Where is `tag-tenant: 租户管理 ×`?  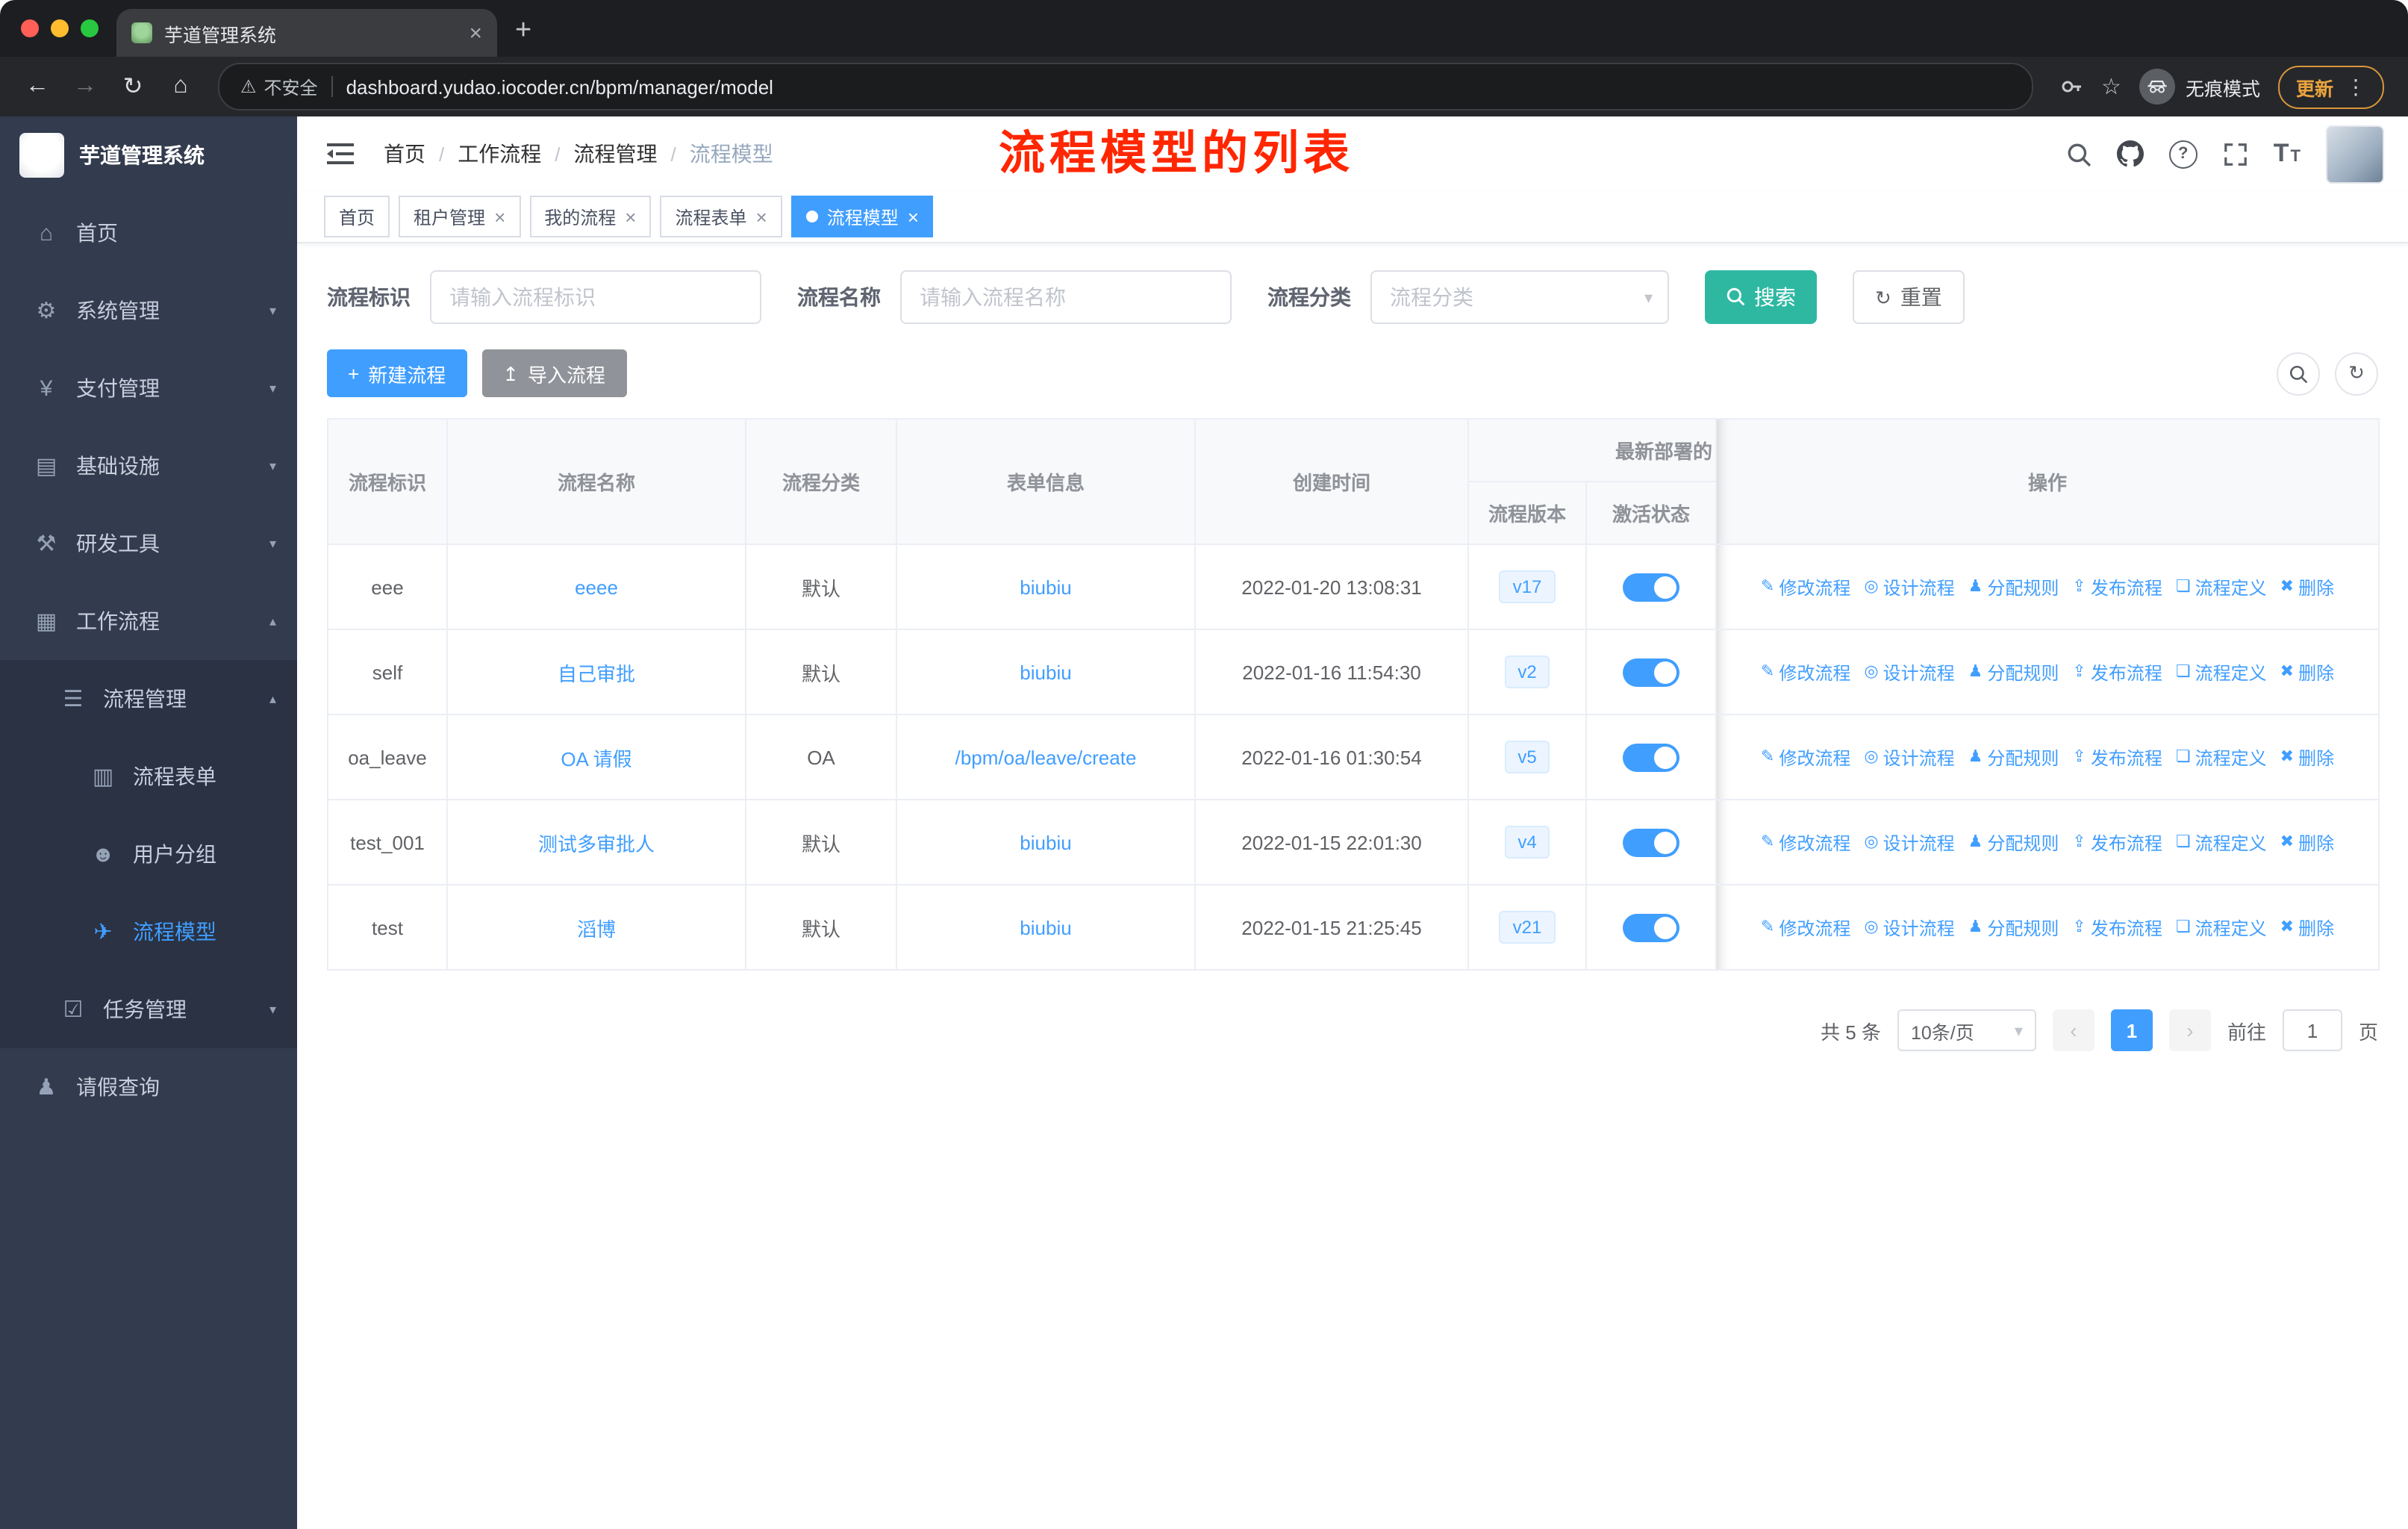 tag-tenant: 租户管理 × is located at coordinates (460, 217).